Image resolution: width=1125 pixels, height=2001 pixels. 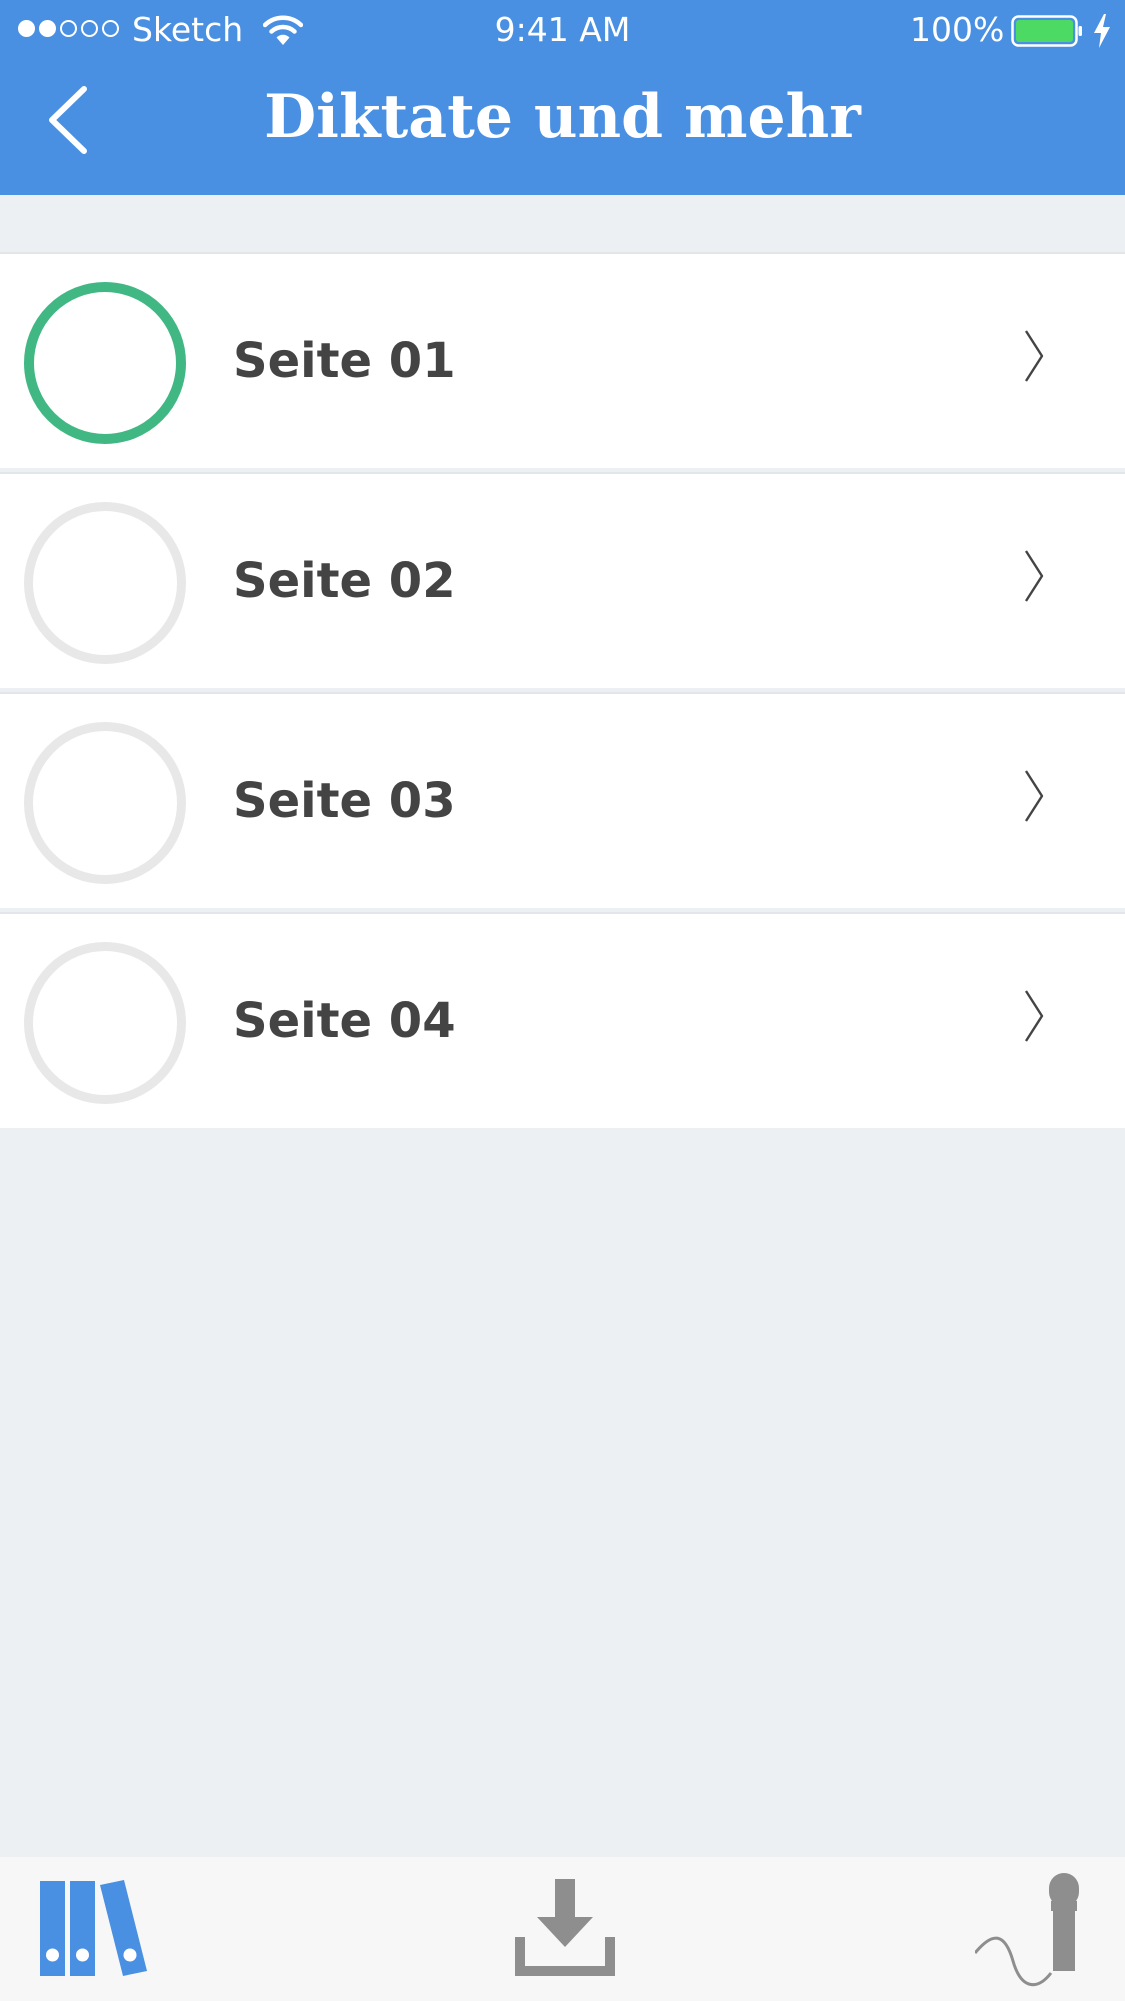 I want to click on list-item-label: Seite 02, so click(x=344, y=581).